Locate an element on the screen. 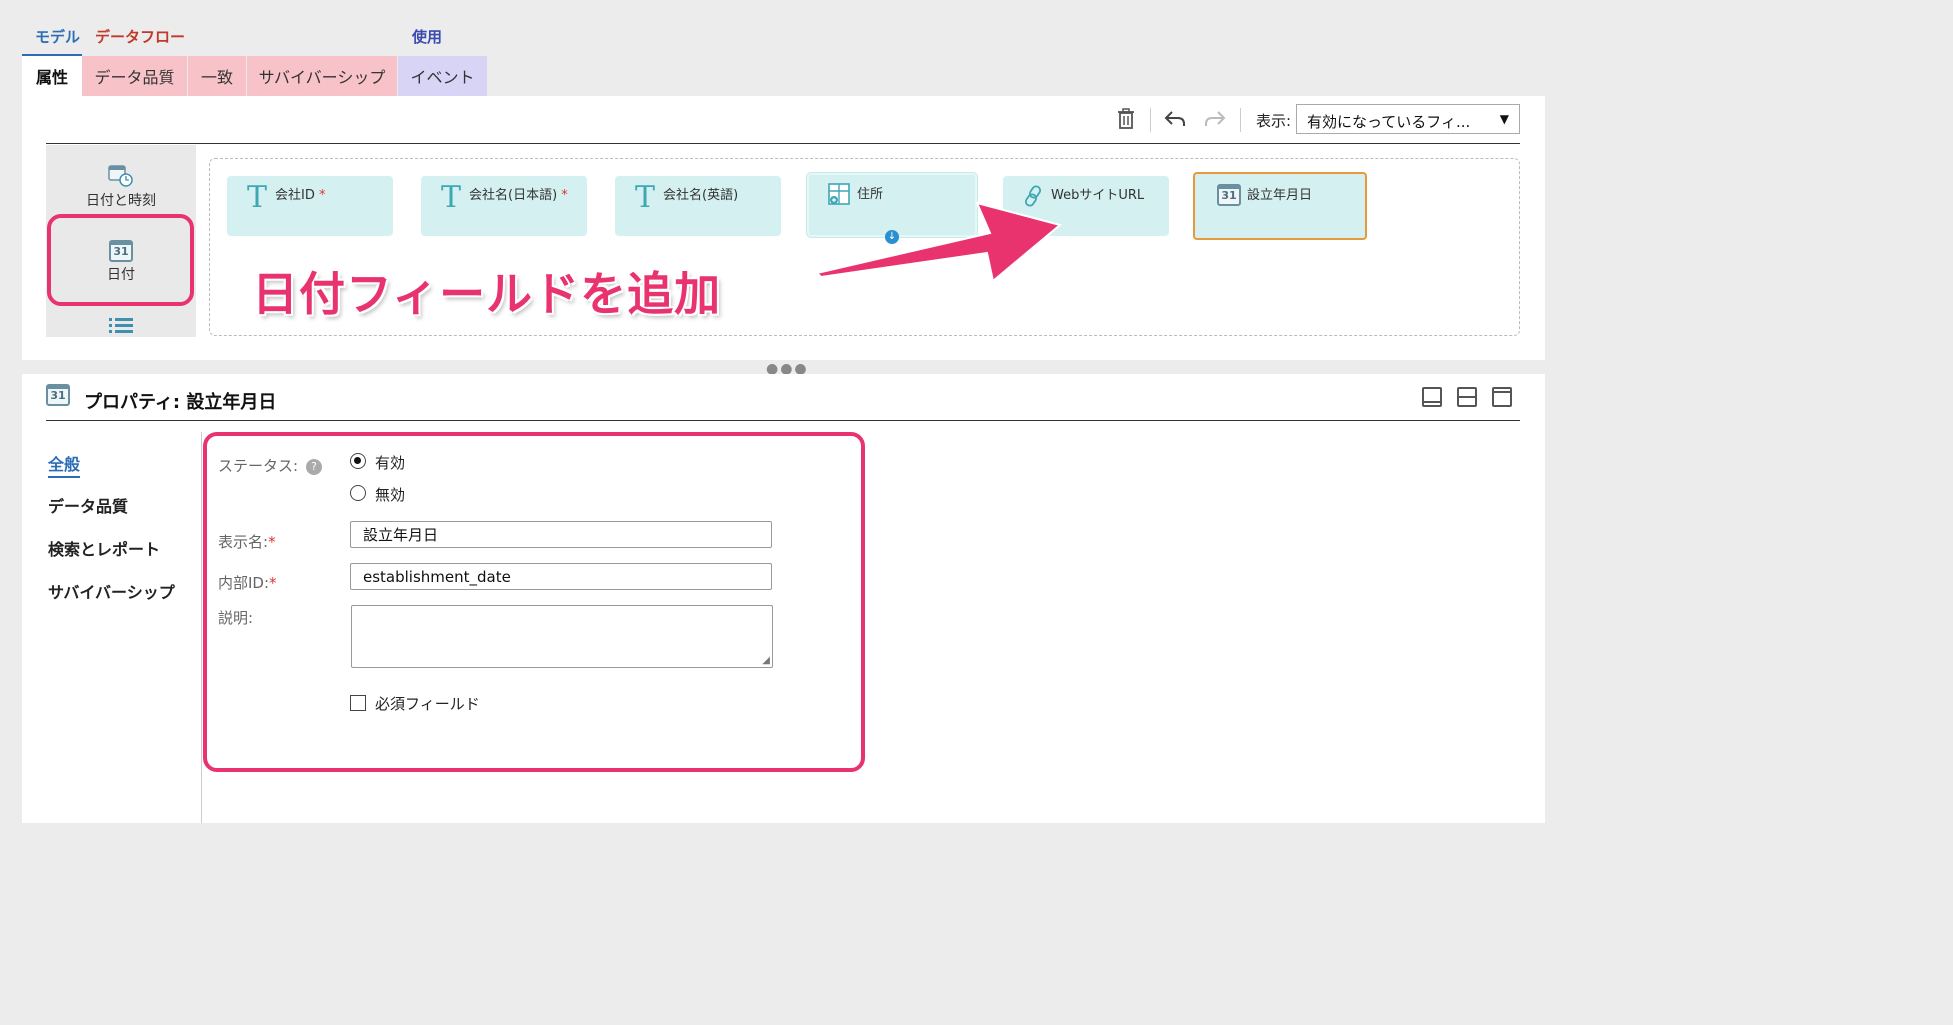 The height and width of the screenshot is (1025, 1953). caret-down-icon: ▼ is located at coordinates (1504, 119).